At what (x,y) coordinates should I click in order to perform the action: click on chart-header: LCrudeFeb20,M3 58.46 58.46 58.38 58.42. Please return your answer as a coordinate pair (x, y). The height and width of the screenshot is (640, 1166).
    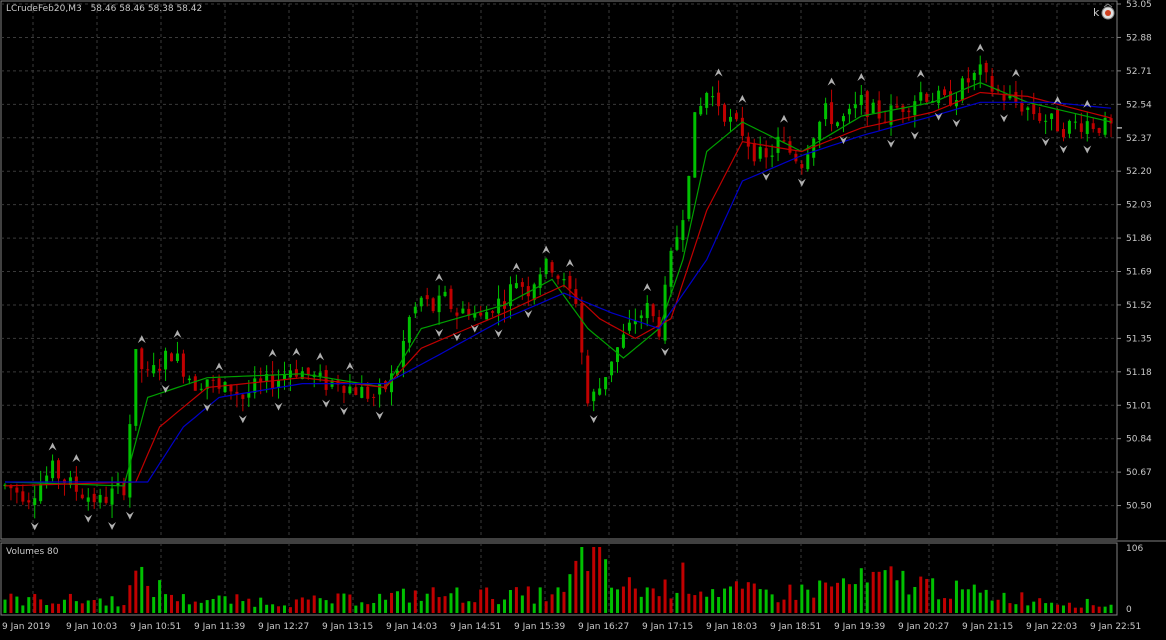
    Looking at the image, I should click on (104, 9).